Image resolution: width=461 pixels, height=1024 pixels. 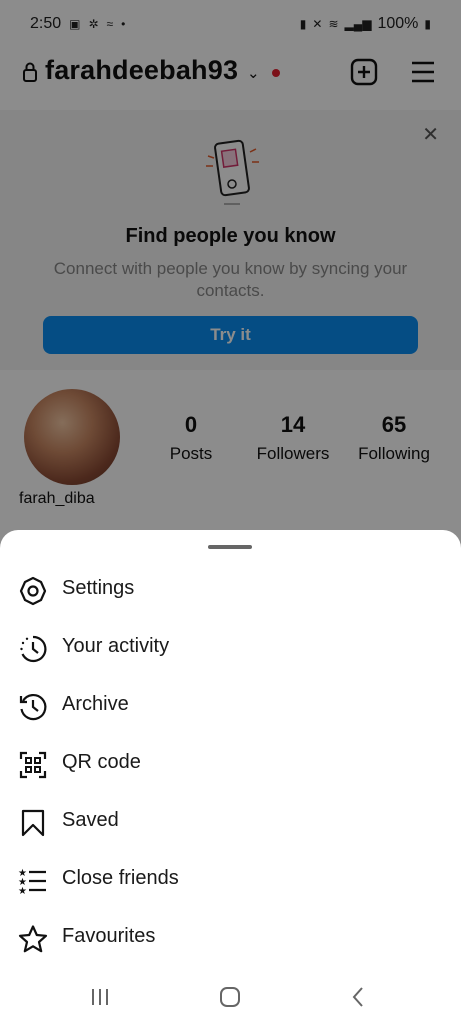 What do you see at coordinates (230, 646) in the screenshot?
I see `menu-item-your-activity: Your activity` at bounding box center [230, 646].